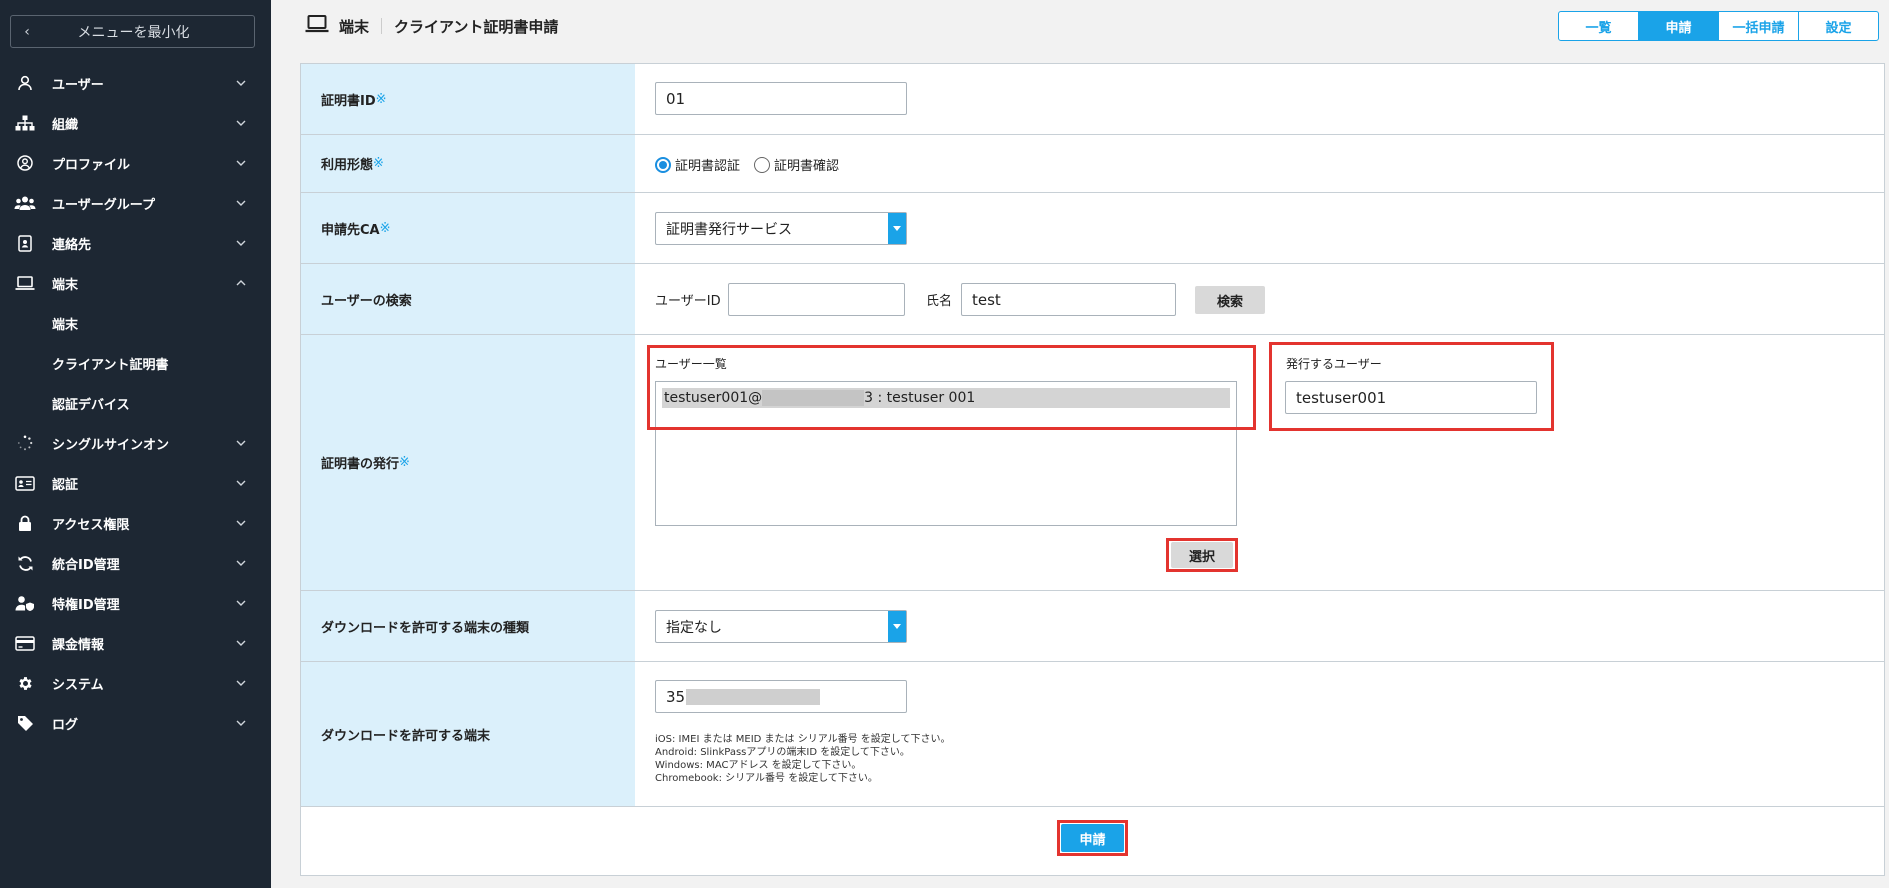  What do you see at coordinates (25, 83) in the screenshot?
I see `user-icon` at bounding box center [25, 83].